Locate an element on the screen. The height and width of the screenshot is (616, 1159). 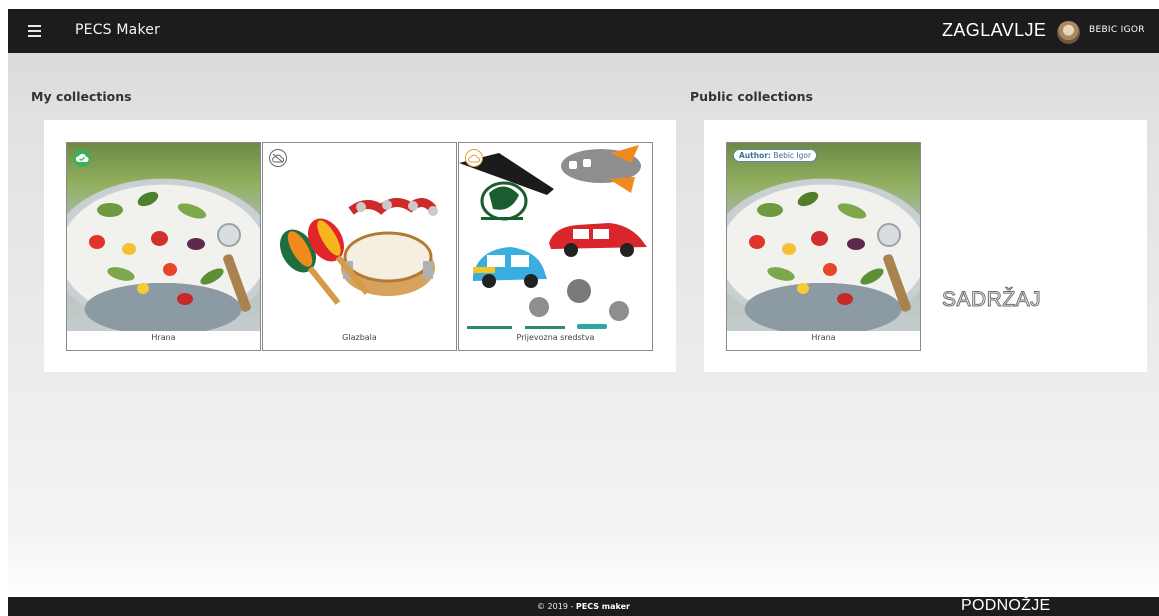
collection-card-prijevozna-sredstva: Prijevozna sredstva is located at coordinates (555, 246).